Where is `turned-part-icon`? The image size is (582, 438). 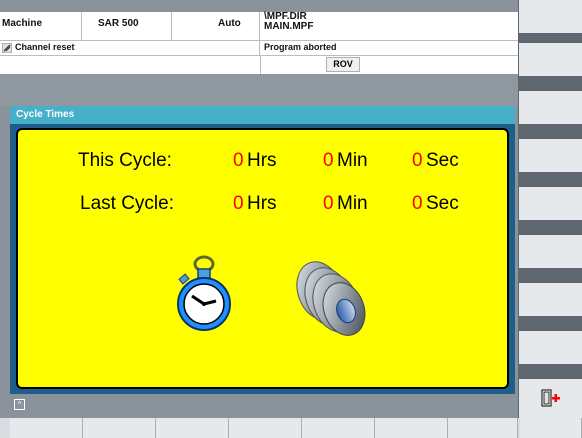 turned-part-icon is located at coordinates (331, 298).